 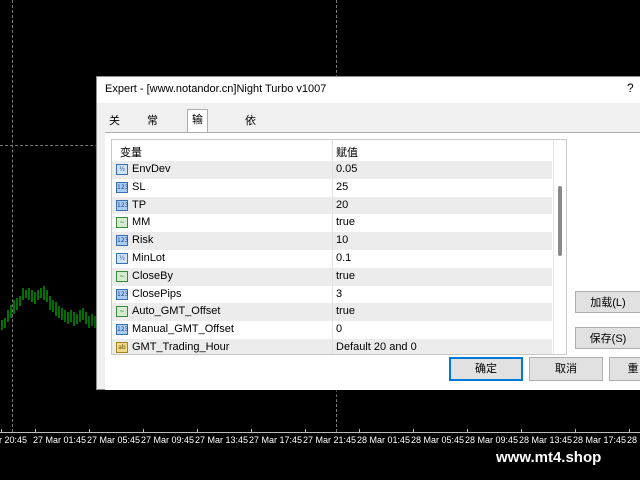 I want to click on parameter-name: EnvDev, so click(x=151, y=169).